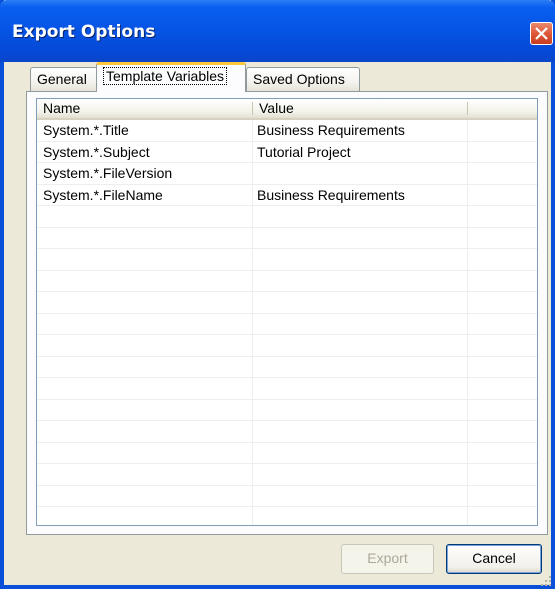 Image resolution: width=555 pixels, height=589 pixels. What do you see at coordinates (165, 76) in the screenshot?
I see `tab-template-variables-label: Template Variables` at bounding box center [165, 76].